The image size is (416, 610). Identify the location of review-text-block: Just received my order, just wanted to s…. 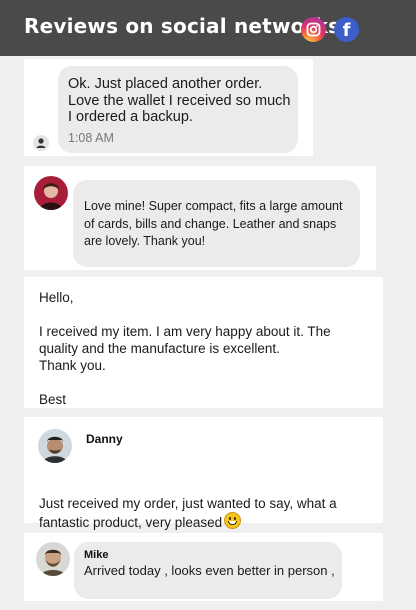
(188, 504).